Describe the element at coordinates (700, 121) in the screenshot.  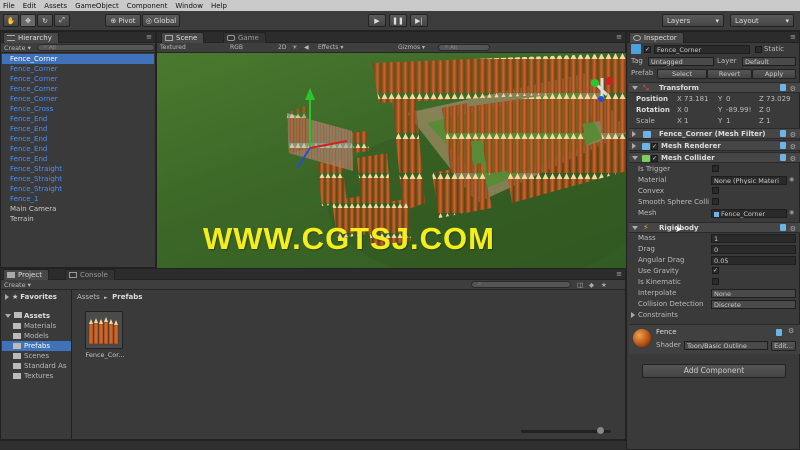
I see `scale-x-field: 1` at that location.